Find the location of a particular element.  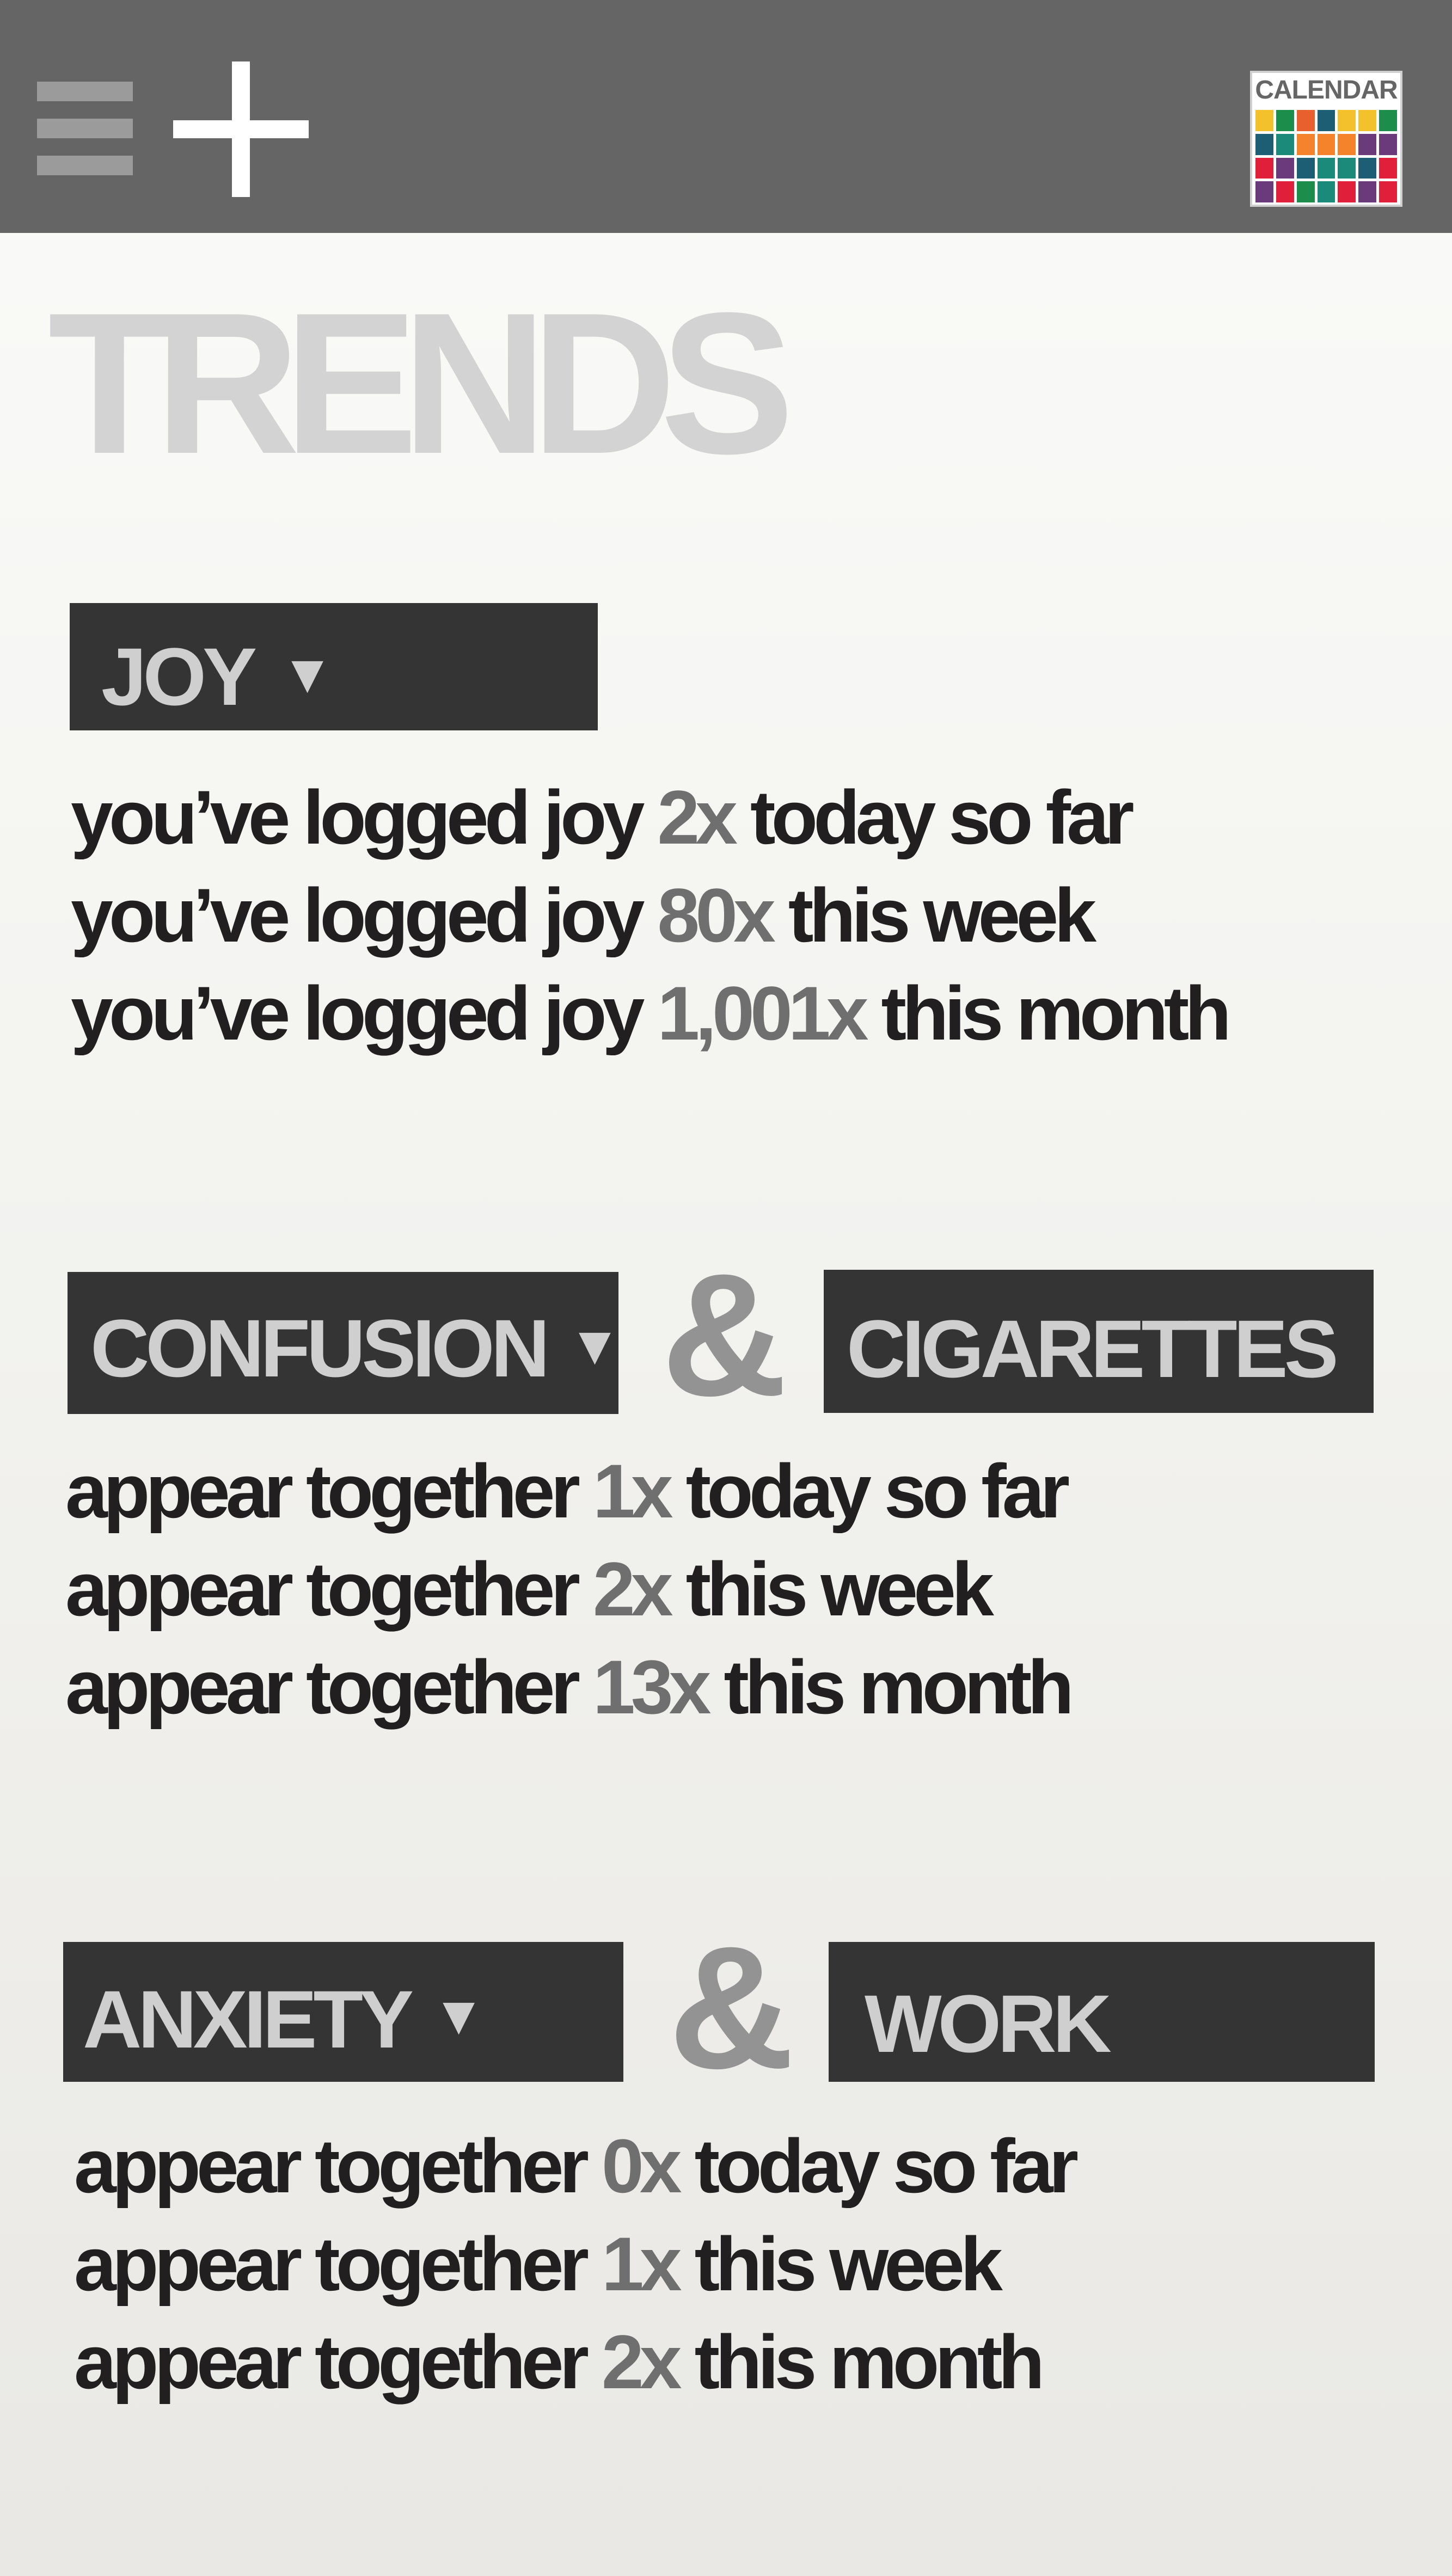

page-title: TRENDS is located at coordinates (421, 383).